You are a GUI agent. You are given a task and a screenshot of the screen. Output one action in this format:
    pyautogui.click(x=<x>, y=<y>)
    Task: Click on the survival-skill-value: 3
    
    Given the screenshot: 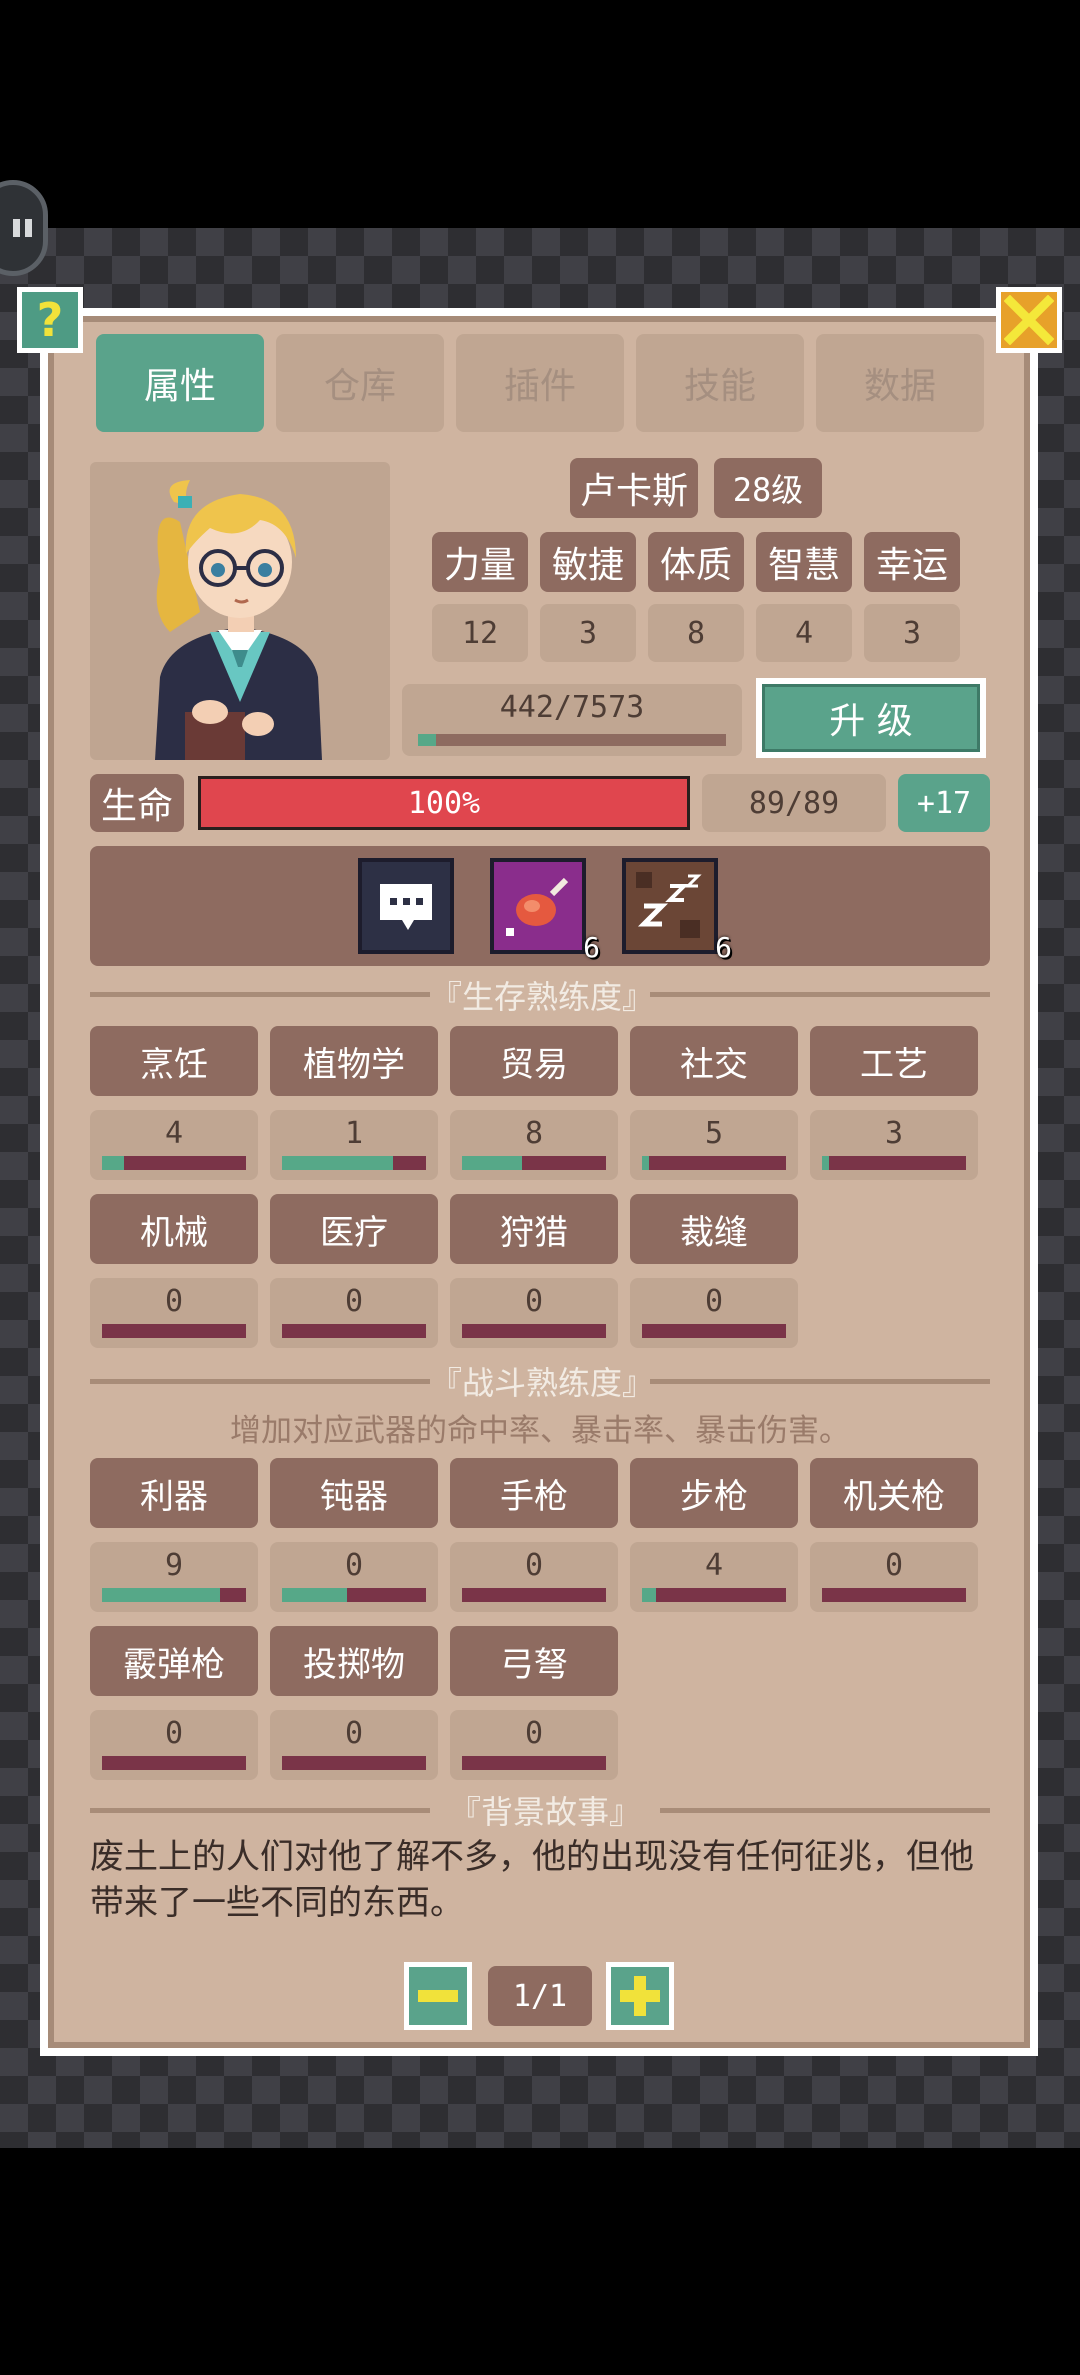 What is the action you would take?
    pyautogui.click(x=894, y=1133)
    